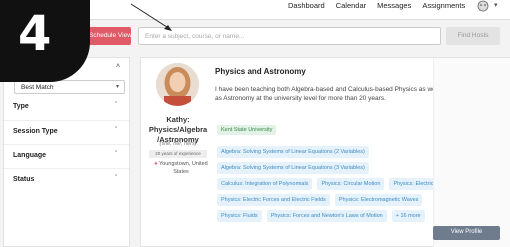 The width and height of the screenshot is (510, 247). I want to click on filter-label: Language, so click(30, 155).